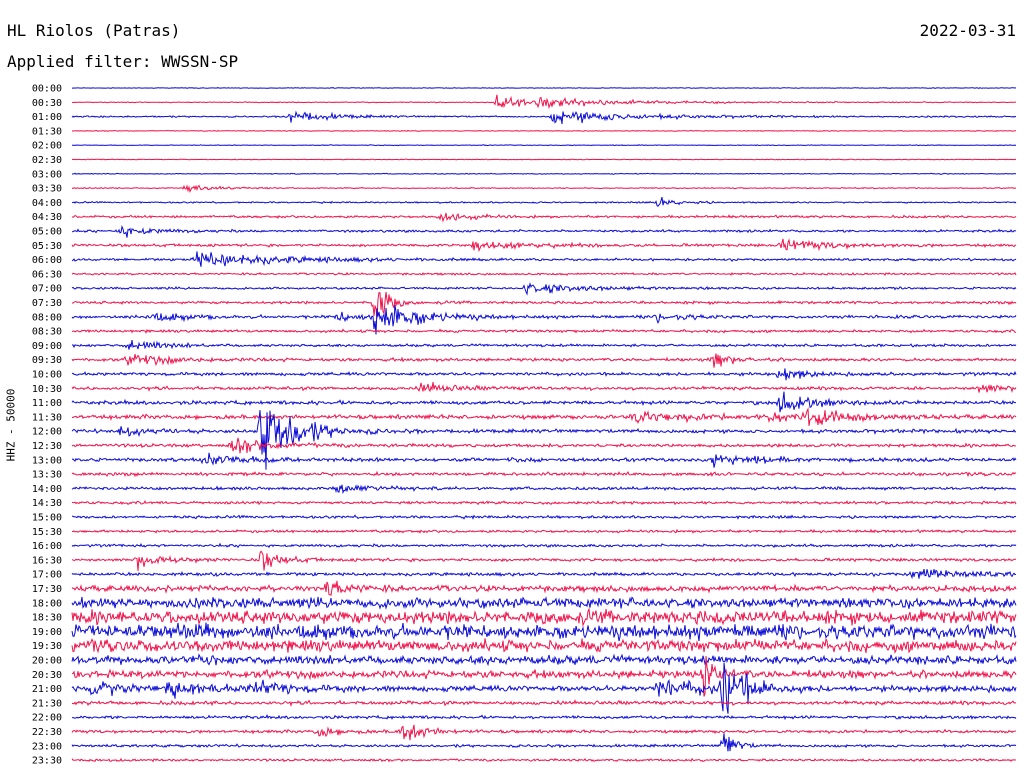 The height and width of the screenshot is (780, 1024). Describe the element at coordinates (47, 503) in the screenshot. I see `time-label: 14:30` at that location.